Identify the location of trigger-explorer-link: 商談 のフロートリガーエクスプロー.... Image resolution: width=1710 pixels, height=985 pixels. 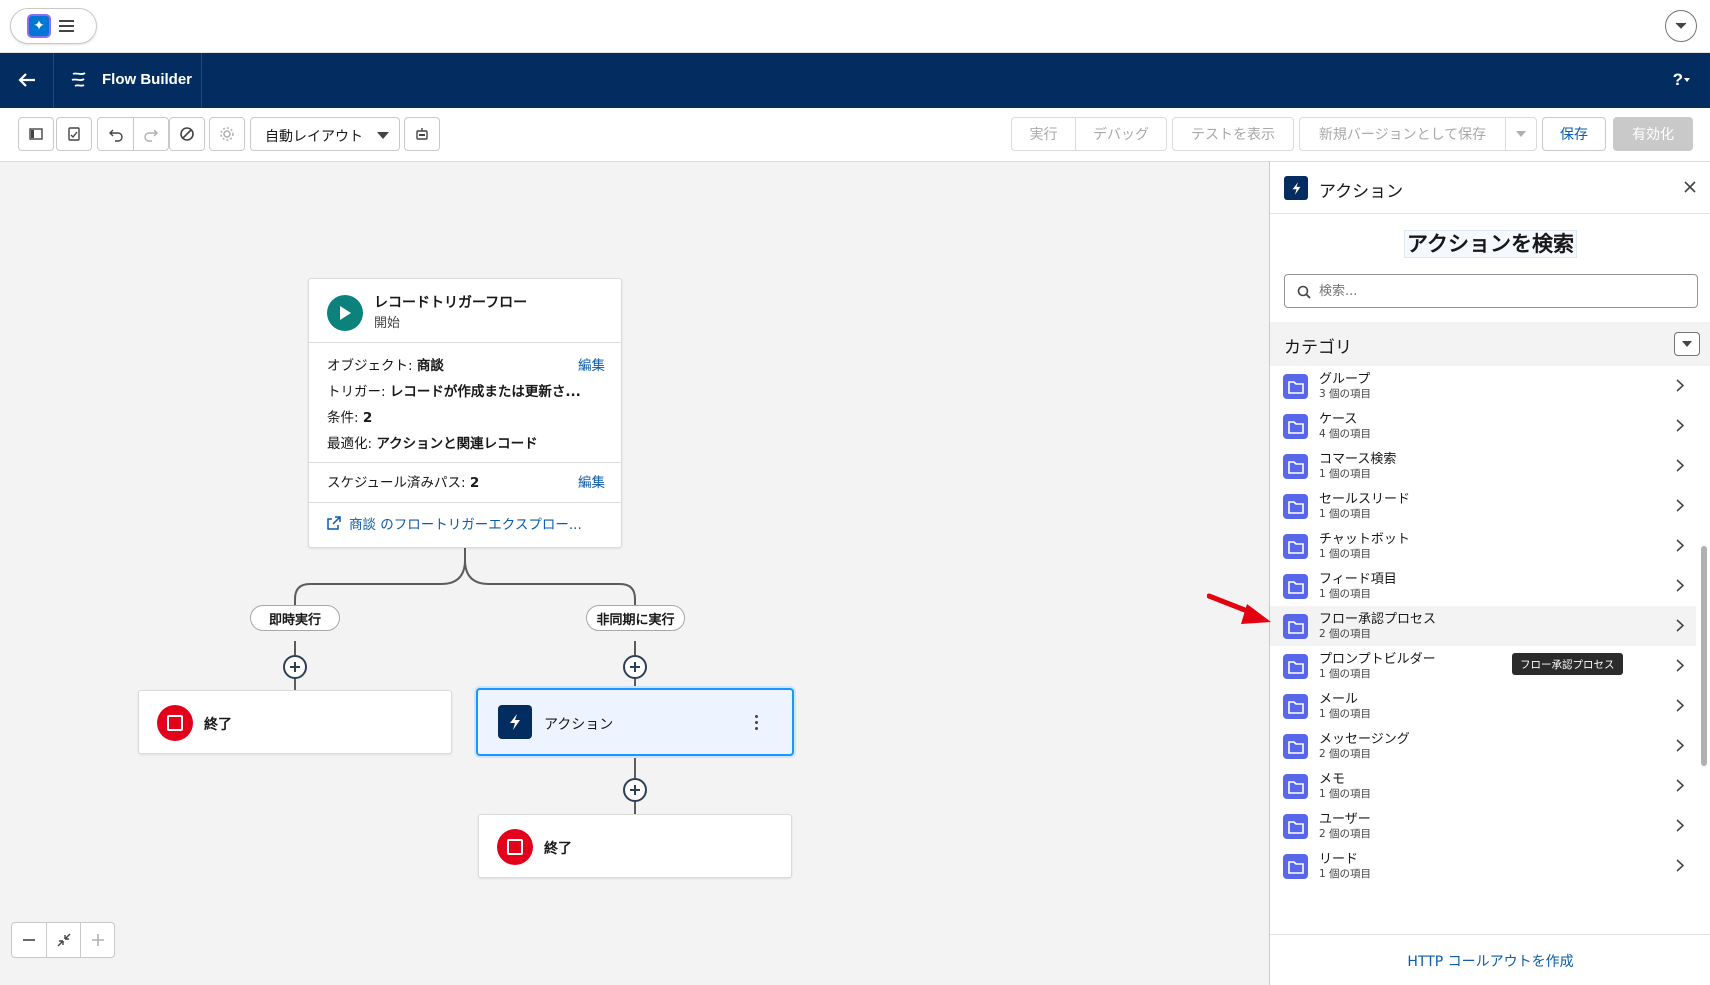
(465, 525).